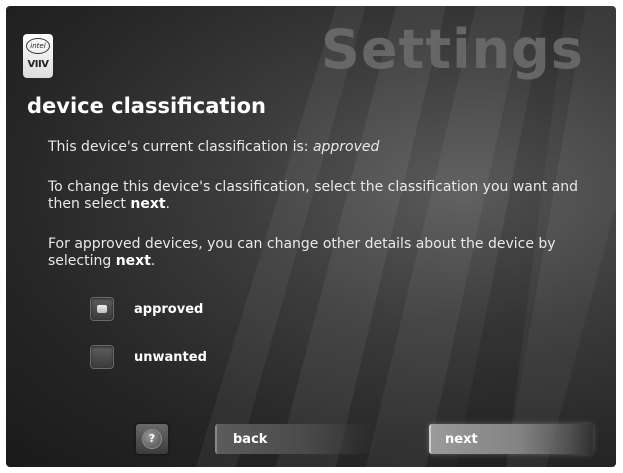 The height and width of the screenshot is (473, 623). I want to click on option-approved-label: approved, so click(169, 309).